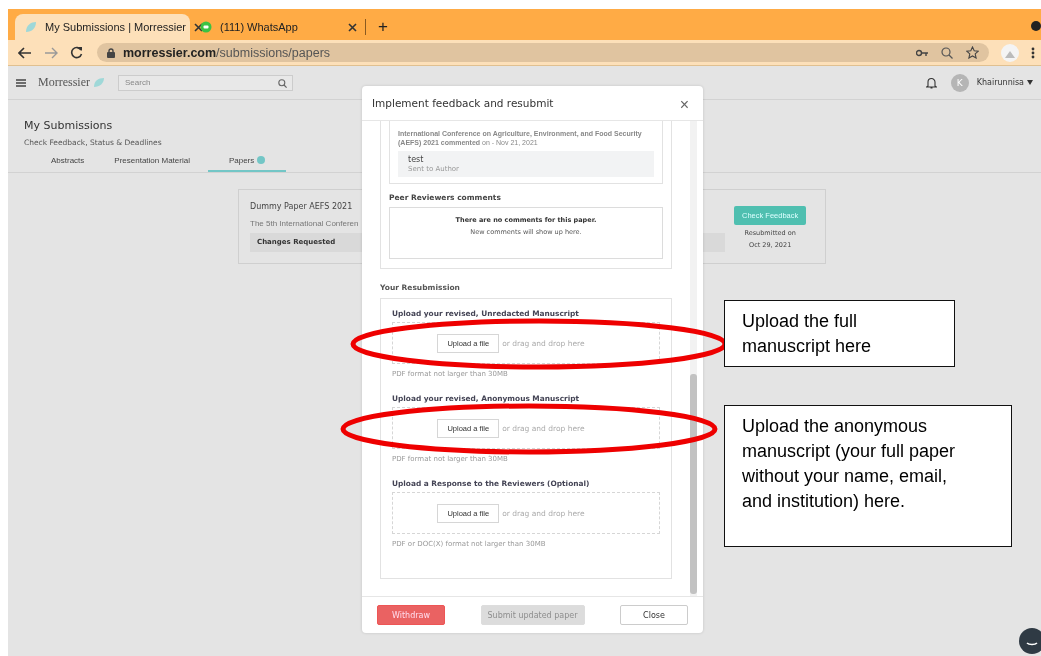 The width and height of the screenshot is (1041, 656). I want to click on reload-icon, so click(76, 52).